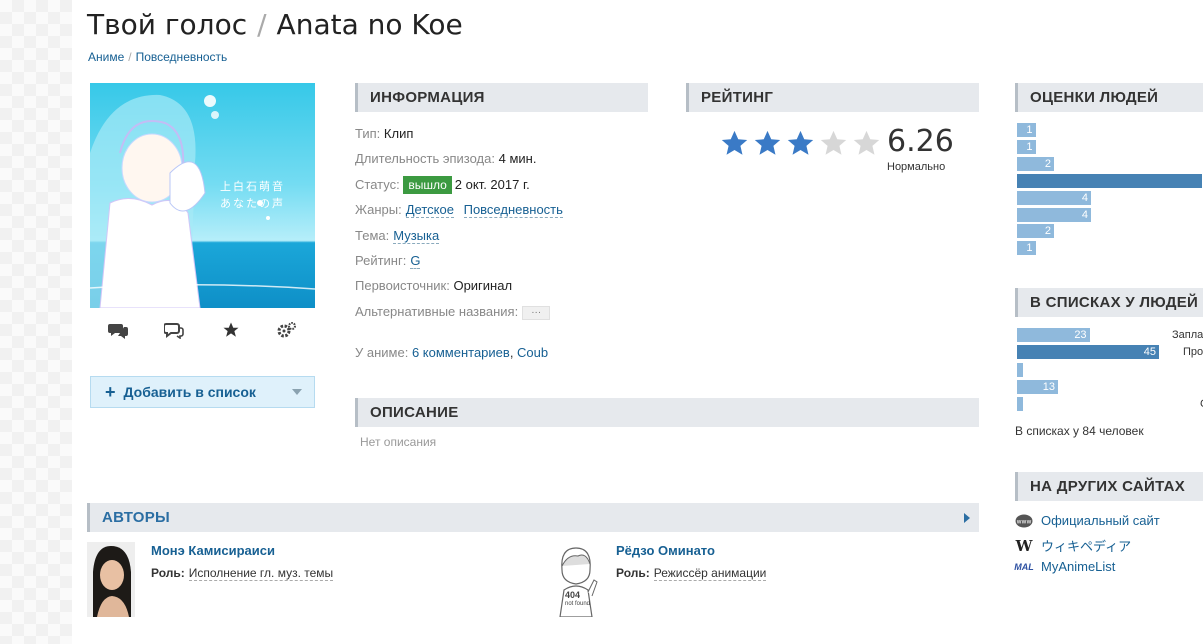 This screenshot has height=644, width=1203. Describe the element at coordinates (1109, 180) in the screenshot. I see `score-bar` at that location.